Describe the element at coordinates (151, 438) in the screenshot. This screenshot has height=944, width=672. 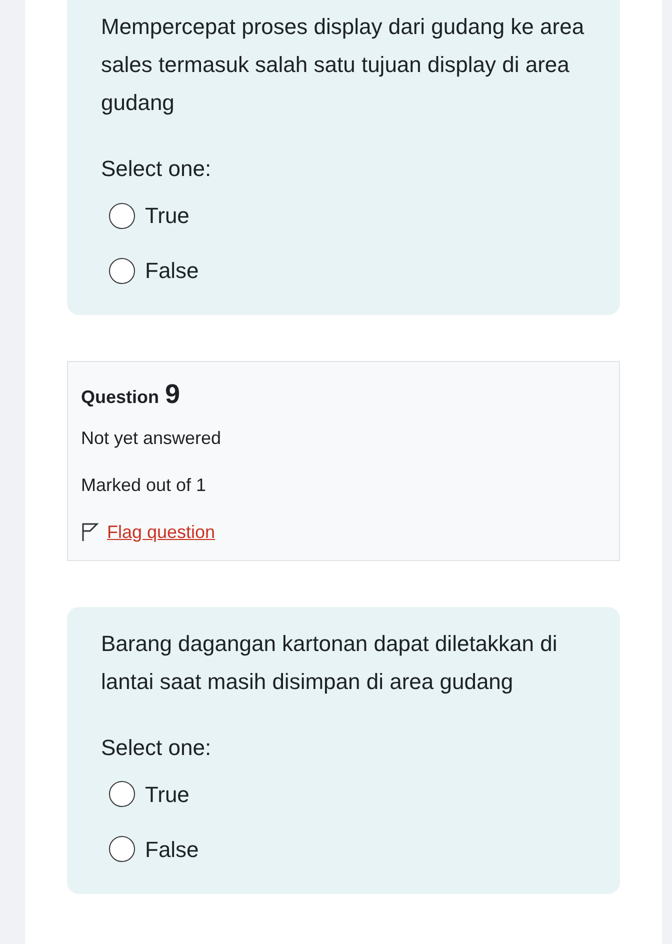
I see `status-text: Not yet answered` at that location.